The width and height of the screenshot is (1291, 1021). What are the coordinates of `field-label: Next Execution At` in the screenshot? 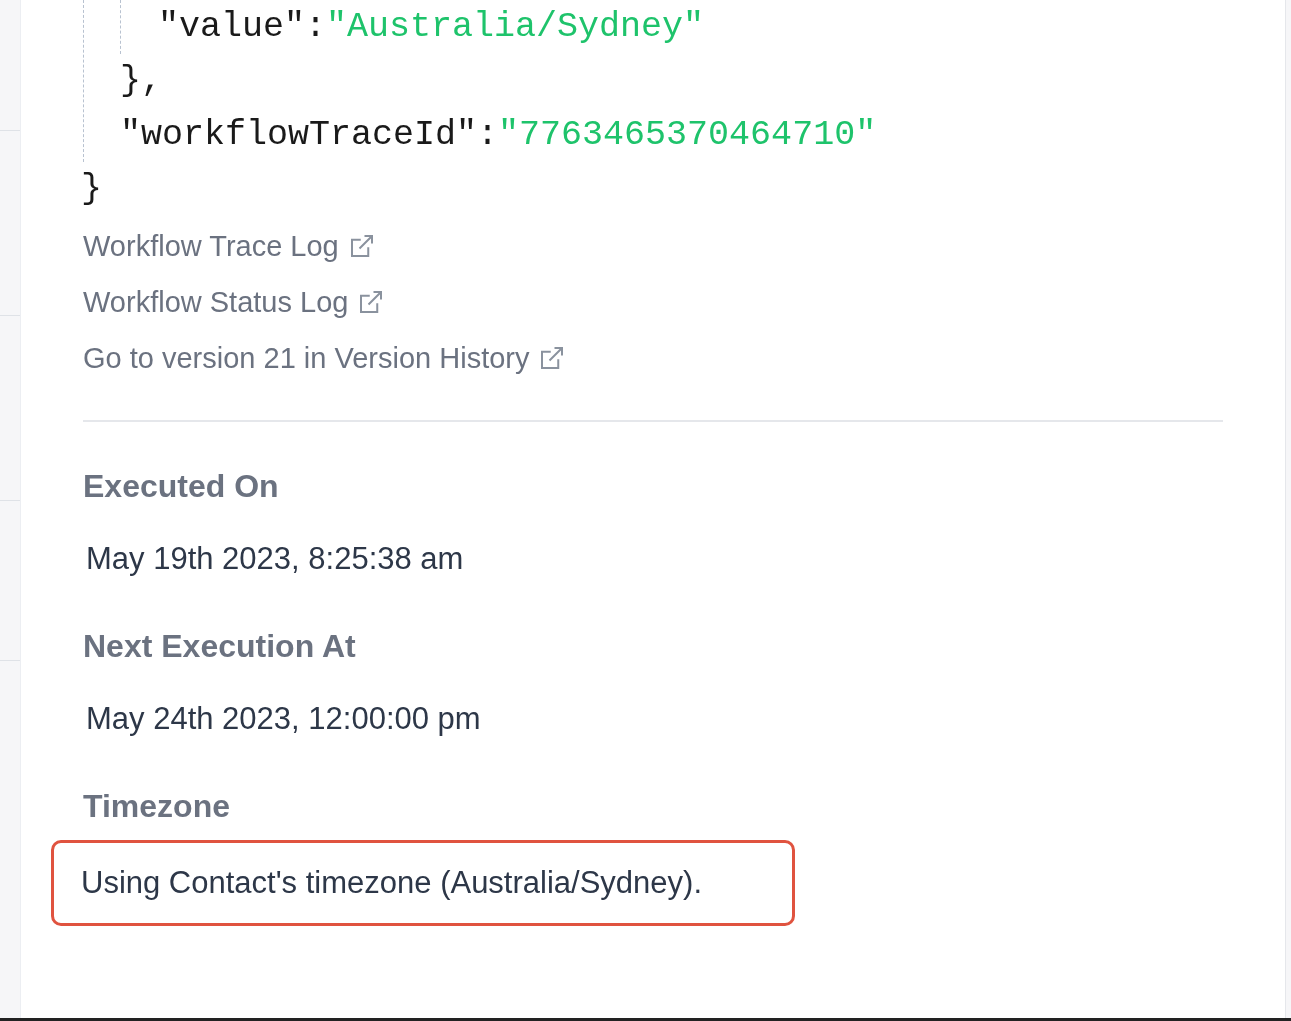 It's located at (219, 646).